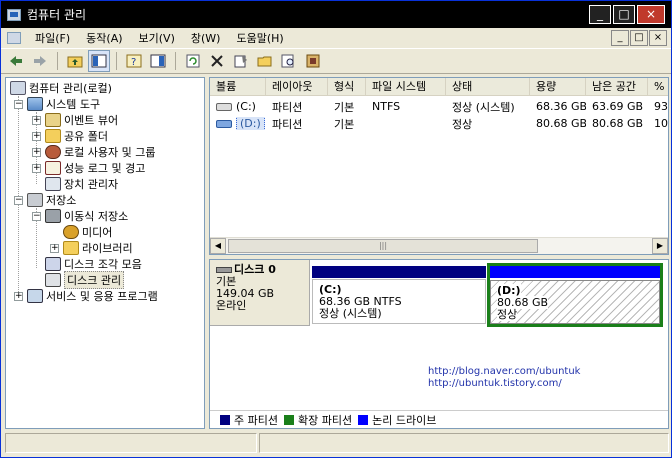 The height and width of the screenshot is (458, 672). Describe the element at coordinates (336, 14) in the screenshot. I see `title-bar: 컴퓨터 관리 _ □ ×` at that location.